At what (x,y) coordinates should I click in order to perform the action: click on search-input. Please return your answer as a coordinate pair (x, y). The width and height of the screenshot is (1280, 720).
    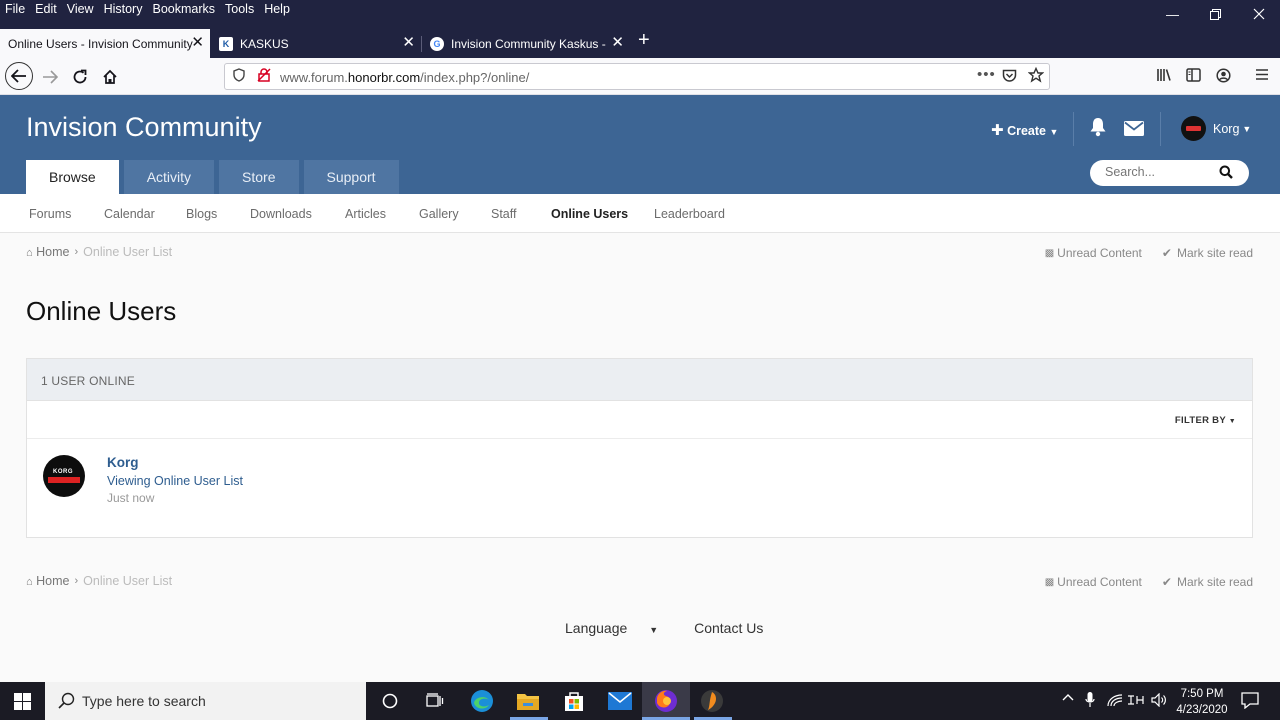
    Looking at the image, I should click on (1160, 172).